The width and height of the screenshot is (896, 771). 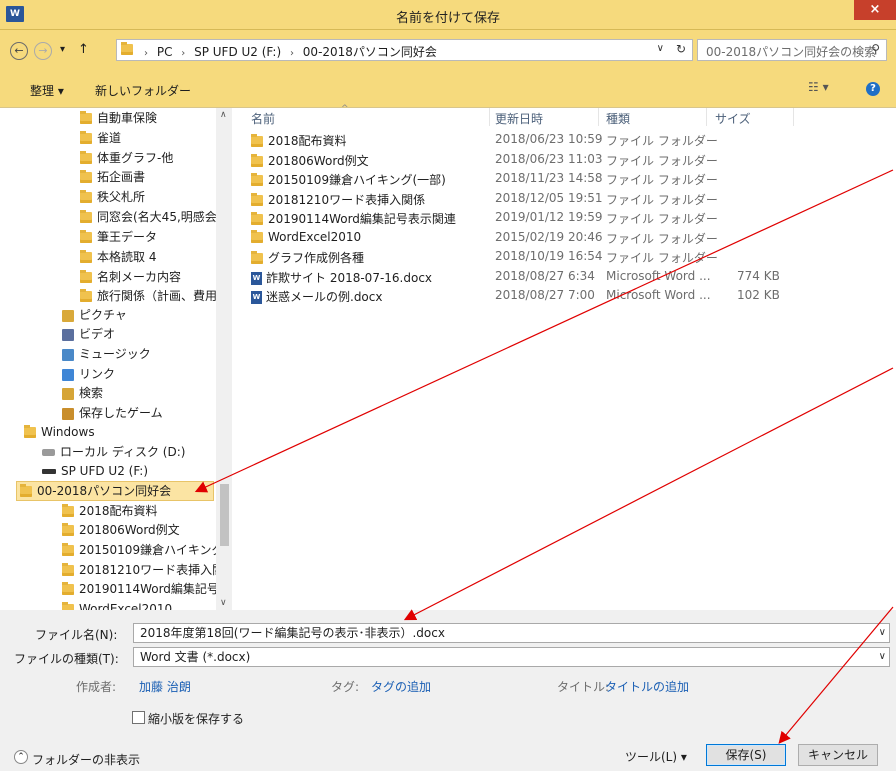 What do you see at coordinates (82, 393) in the screenshot?
I see `nav-item: 検索` at bounding box center [82, 393].